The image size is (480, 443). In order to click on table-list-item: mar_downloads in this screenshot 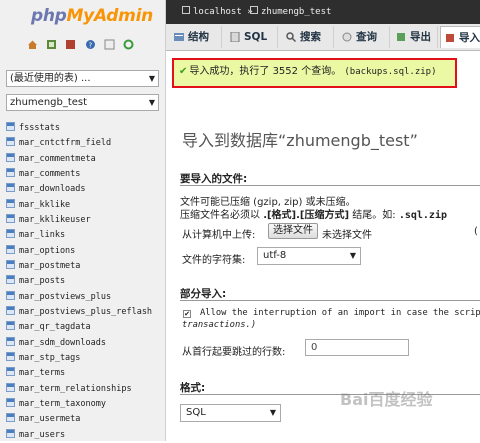, I will do `click(79, 189)`.